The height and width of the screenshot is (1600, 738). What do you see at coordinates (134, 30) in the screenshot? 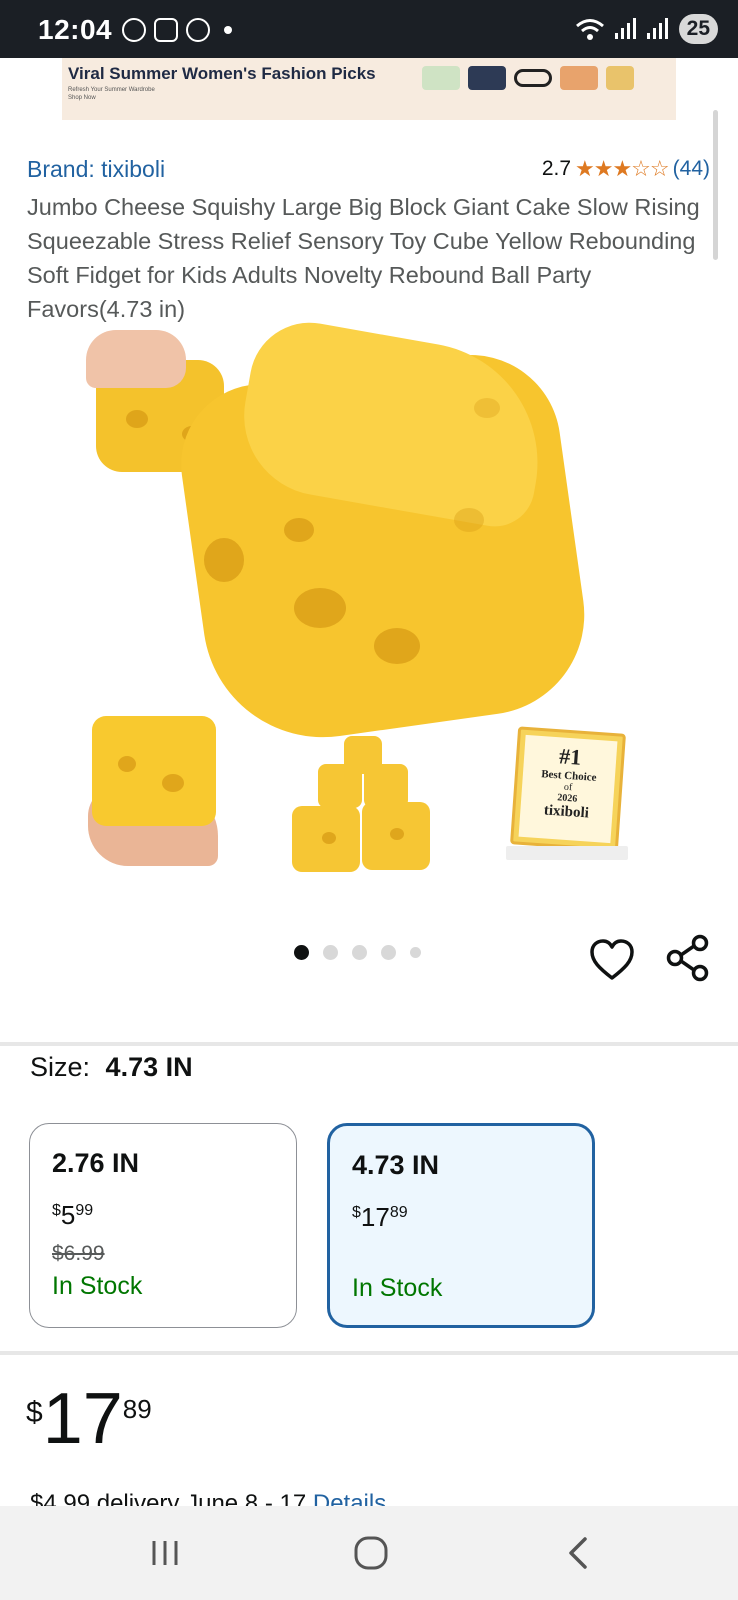
I see `whatsapp-icon` at bounding box center [134, 30].